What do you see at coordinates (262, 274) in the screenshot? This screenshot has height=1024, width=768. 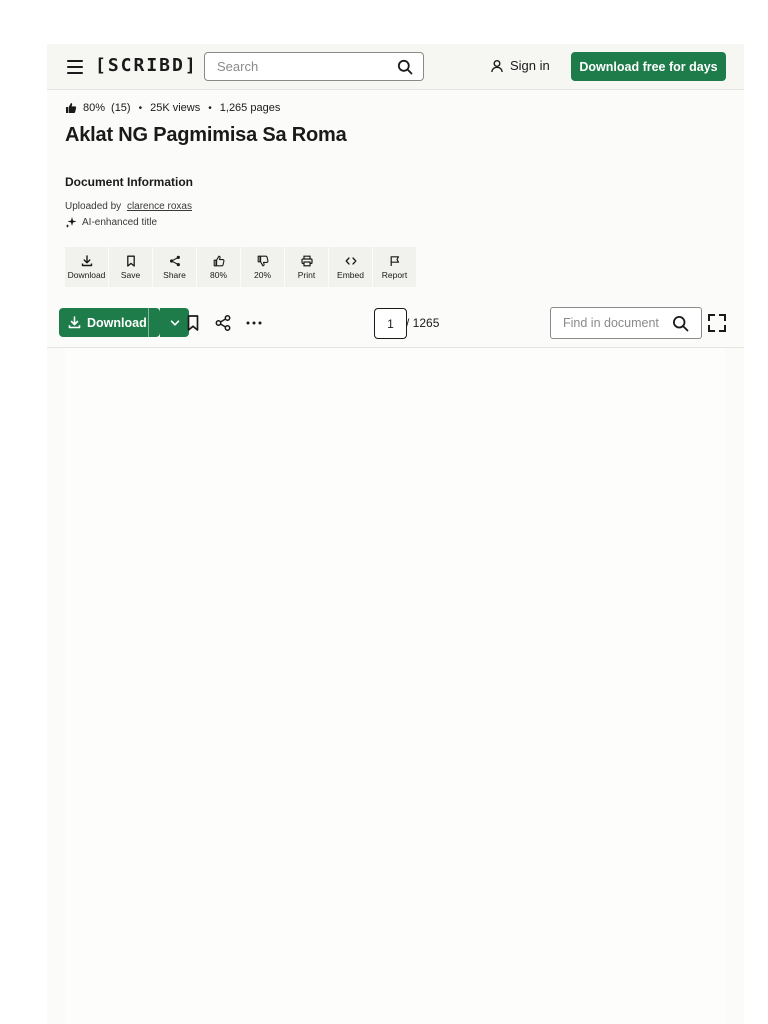 I see `action-label: 20%` at bounding box center [262, 274].